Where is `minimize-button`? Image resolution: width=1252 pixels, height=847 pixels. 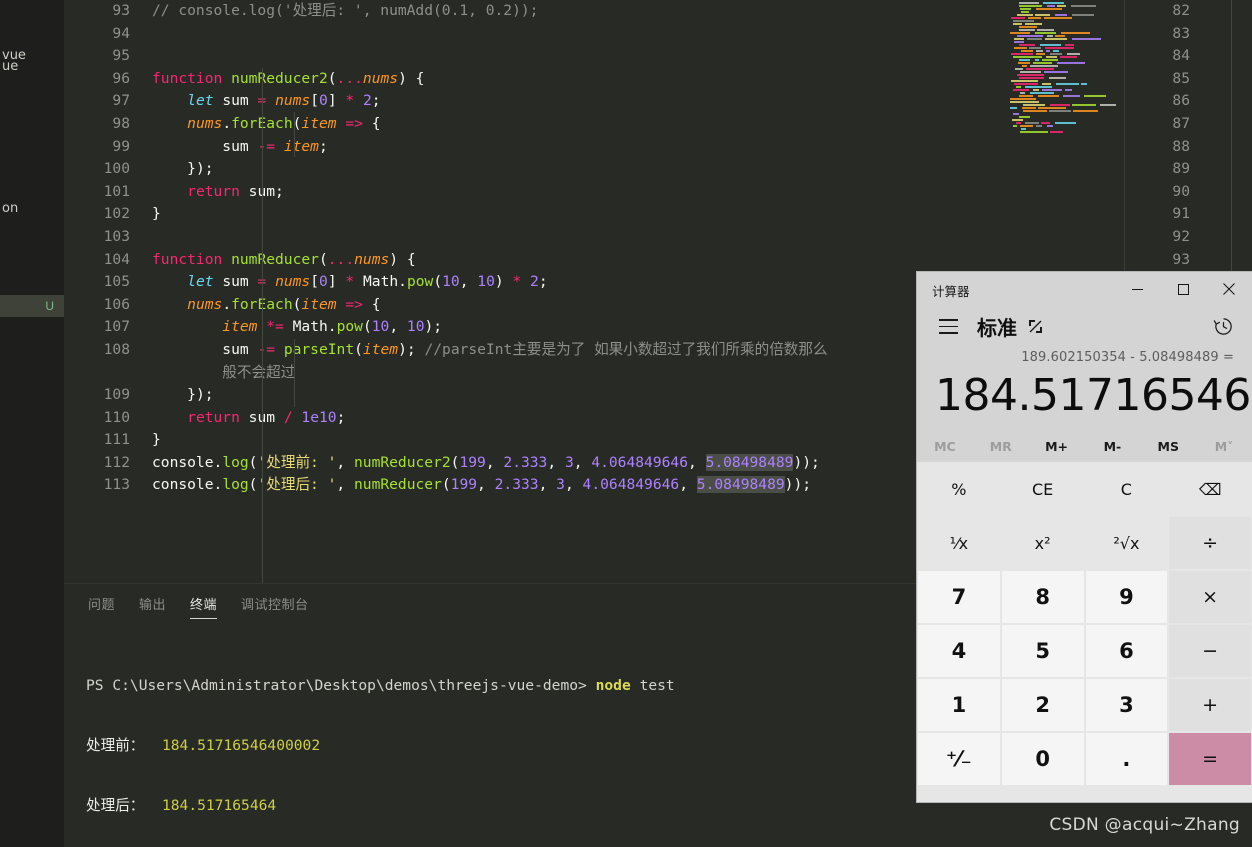 minimize-button is located at coordinates (1137, 289).